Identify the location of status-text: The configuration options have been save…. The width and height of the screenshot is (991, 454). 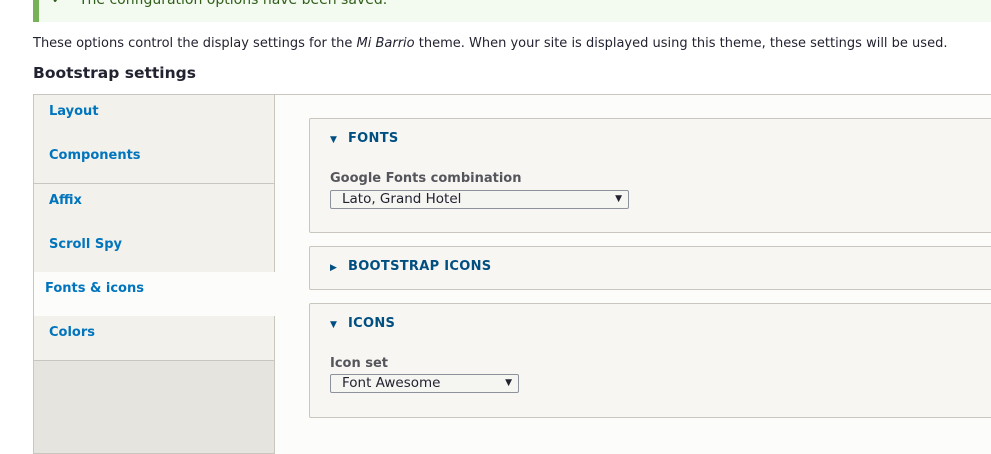
(233, 4).